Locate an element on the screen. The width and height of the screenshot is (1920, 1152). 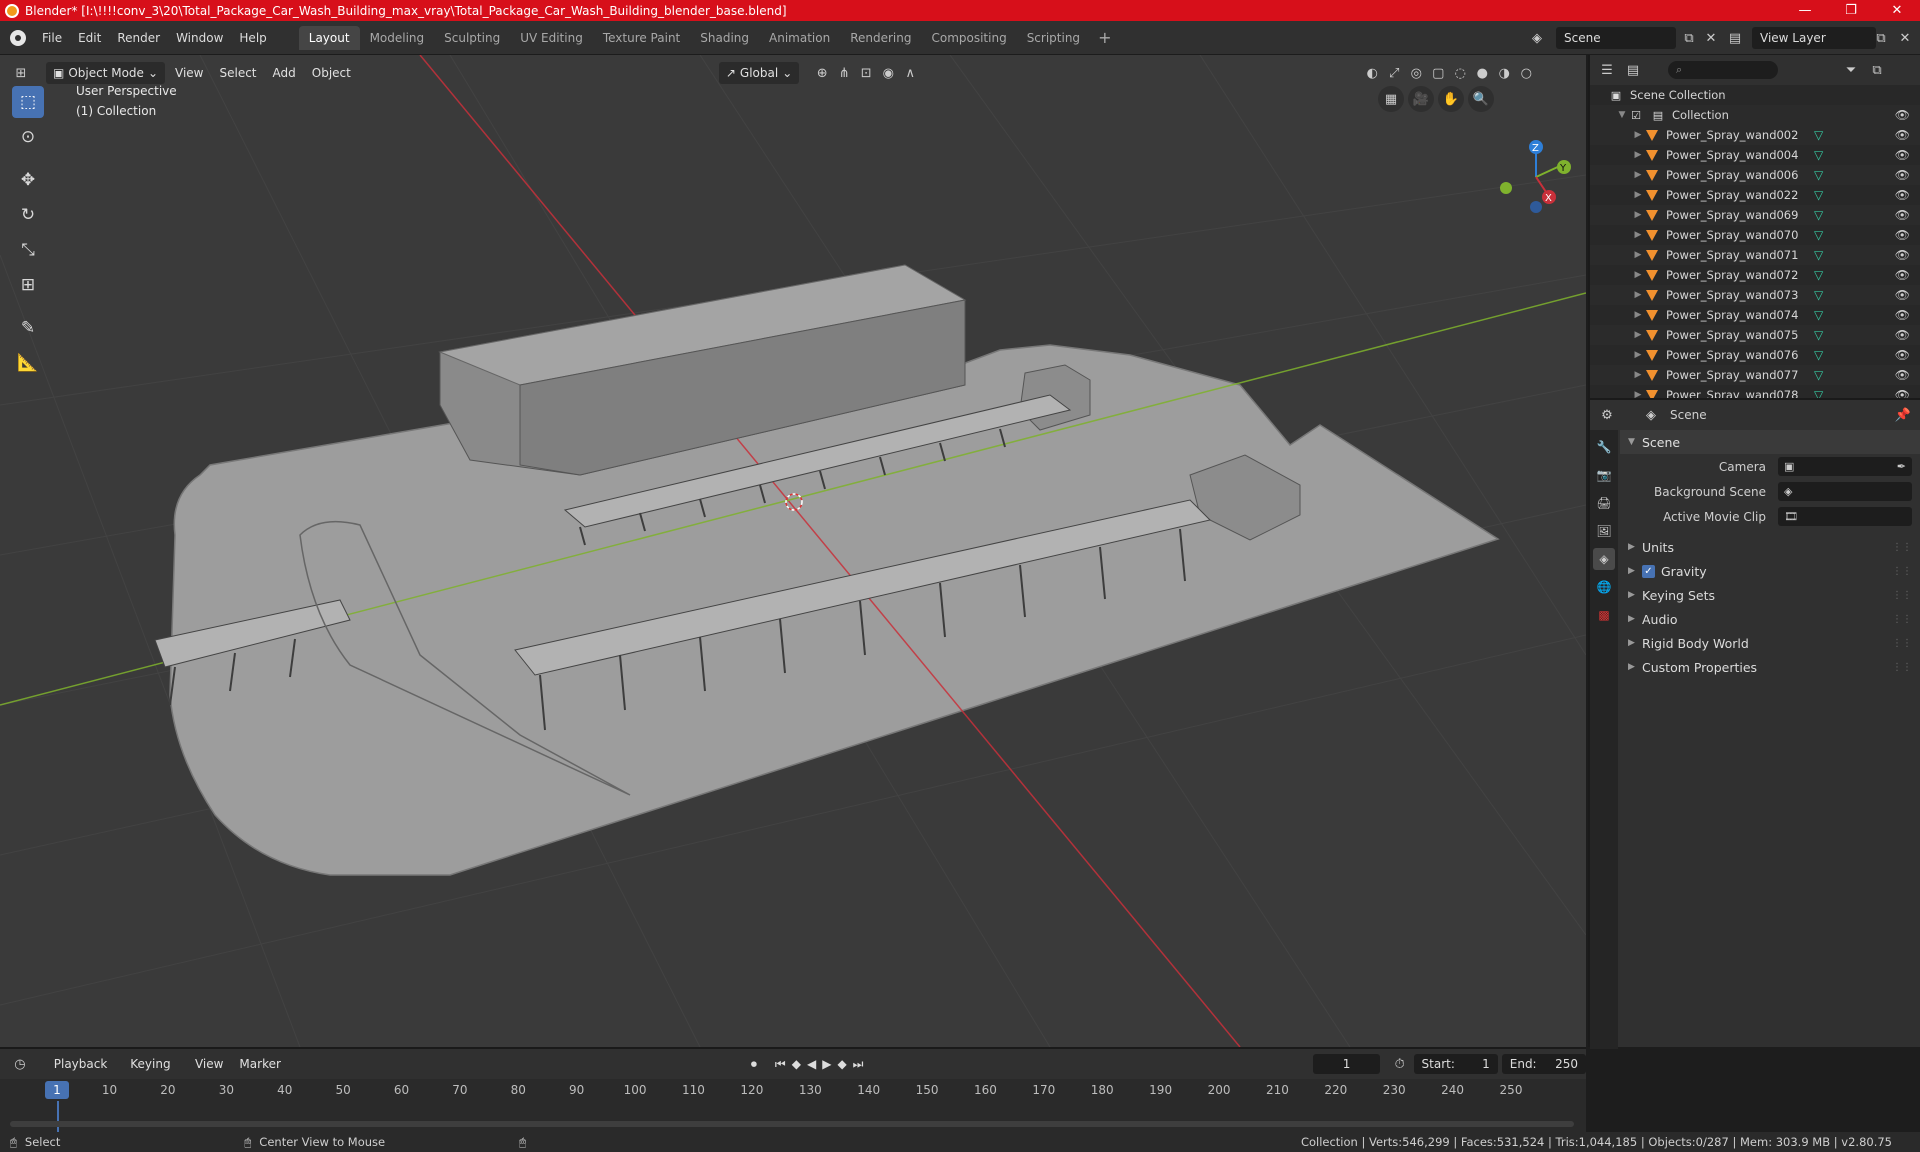
view-layer-tab-icon: 🖼 is located at coordinates (1604, 531).